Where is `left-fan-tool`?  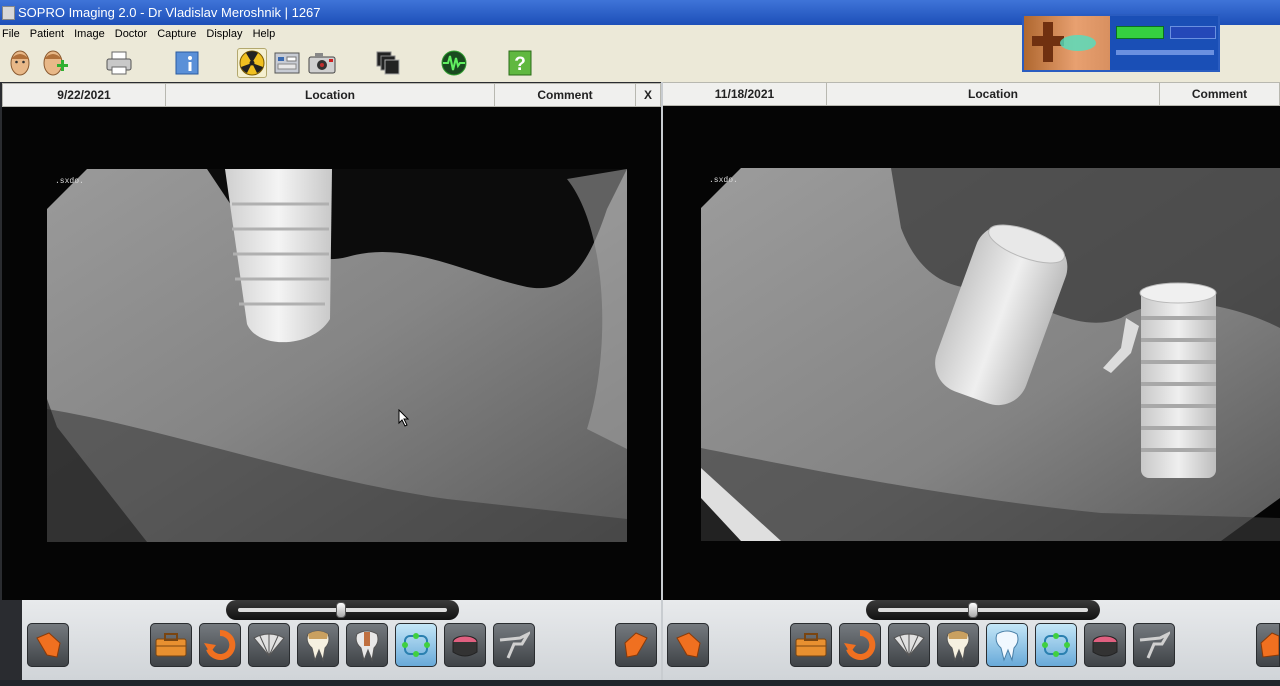 left-fan-tool is located at coordinates (269, 645).